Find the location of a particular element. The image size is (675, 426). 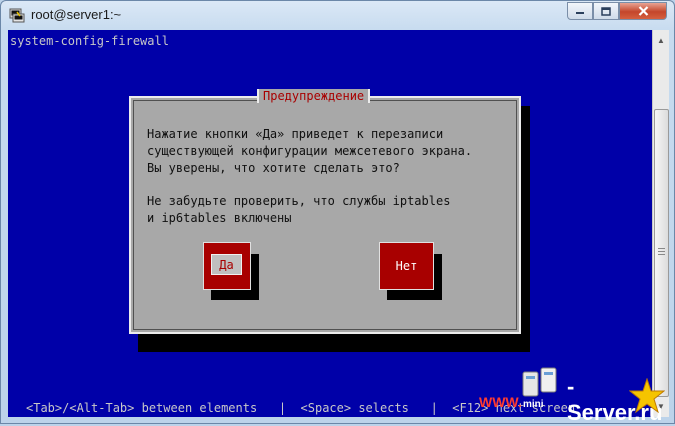

maximize-button is located at coordinates (606, 11).